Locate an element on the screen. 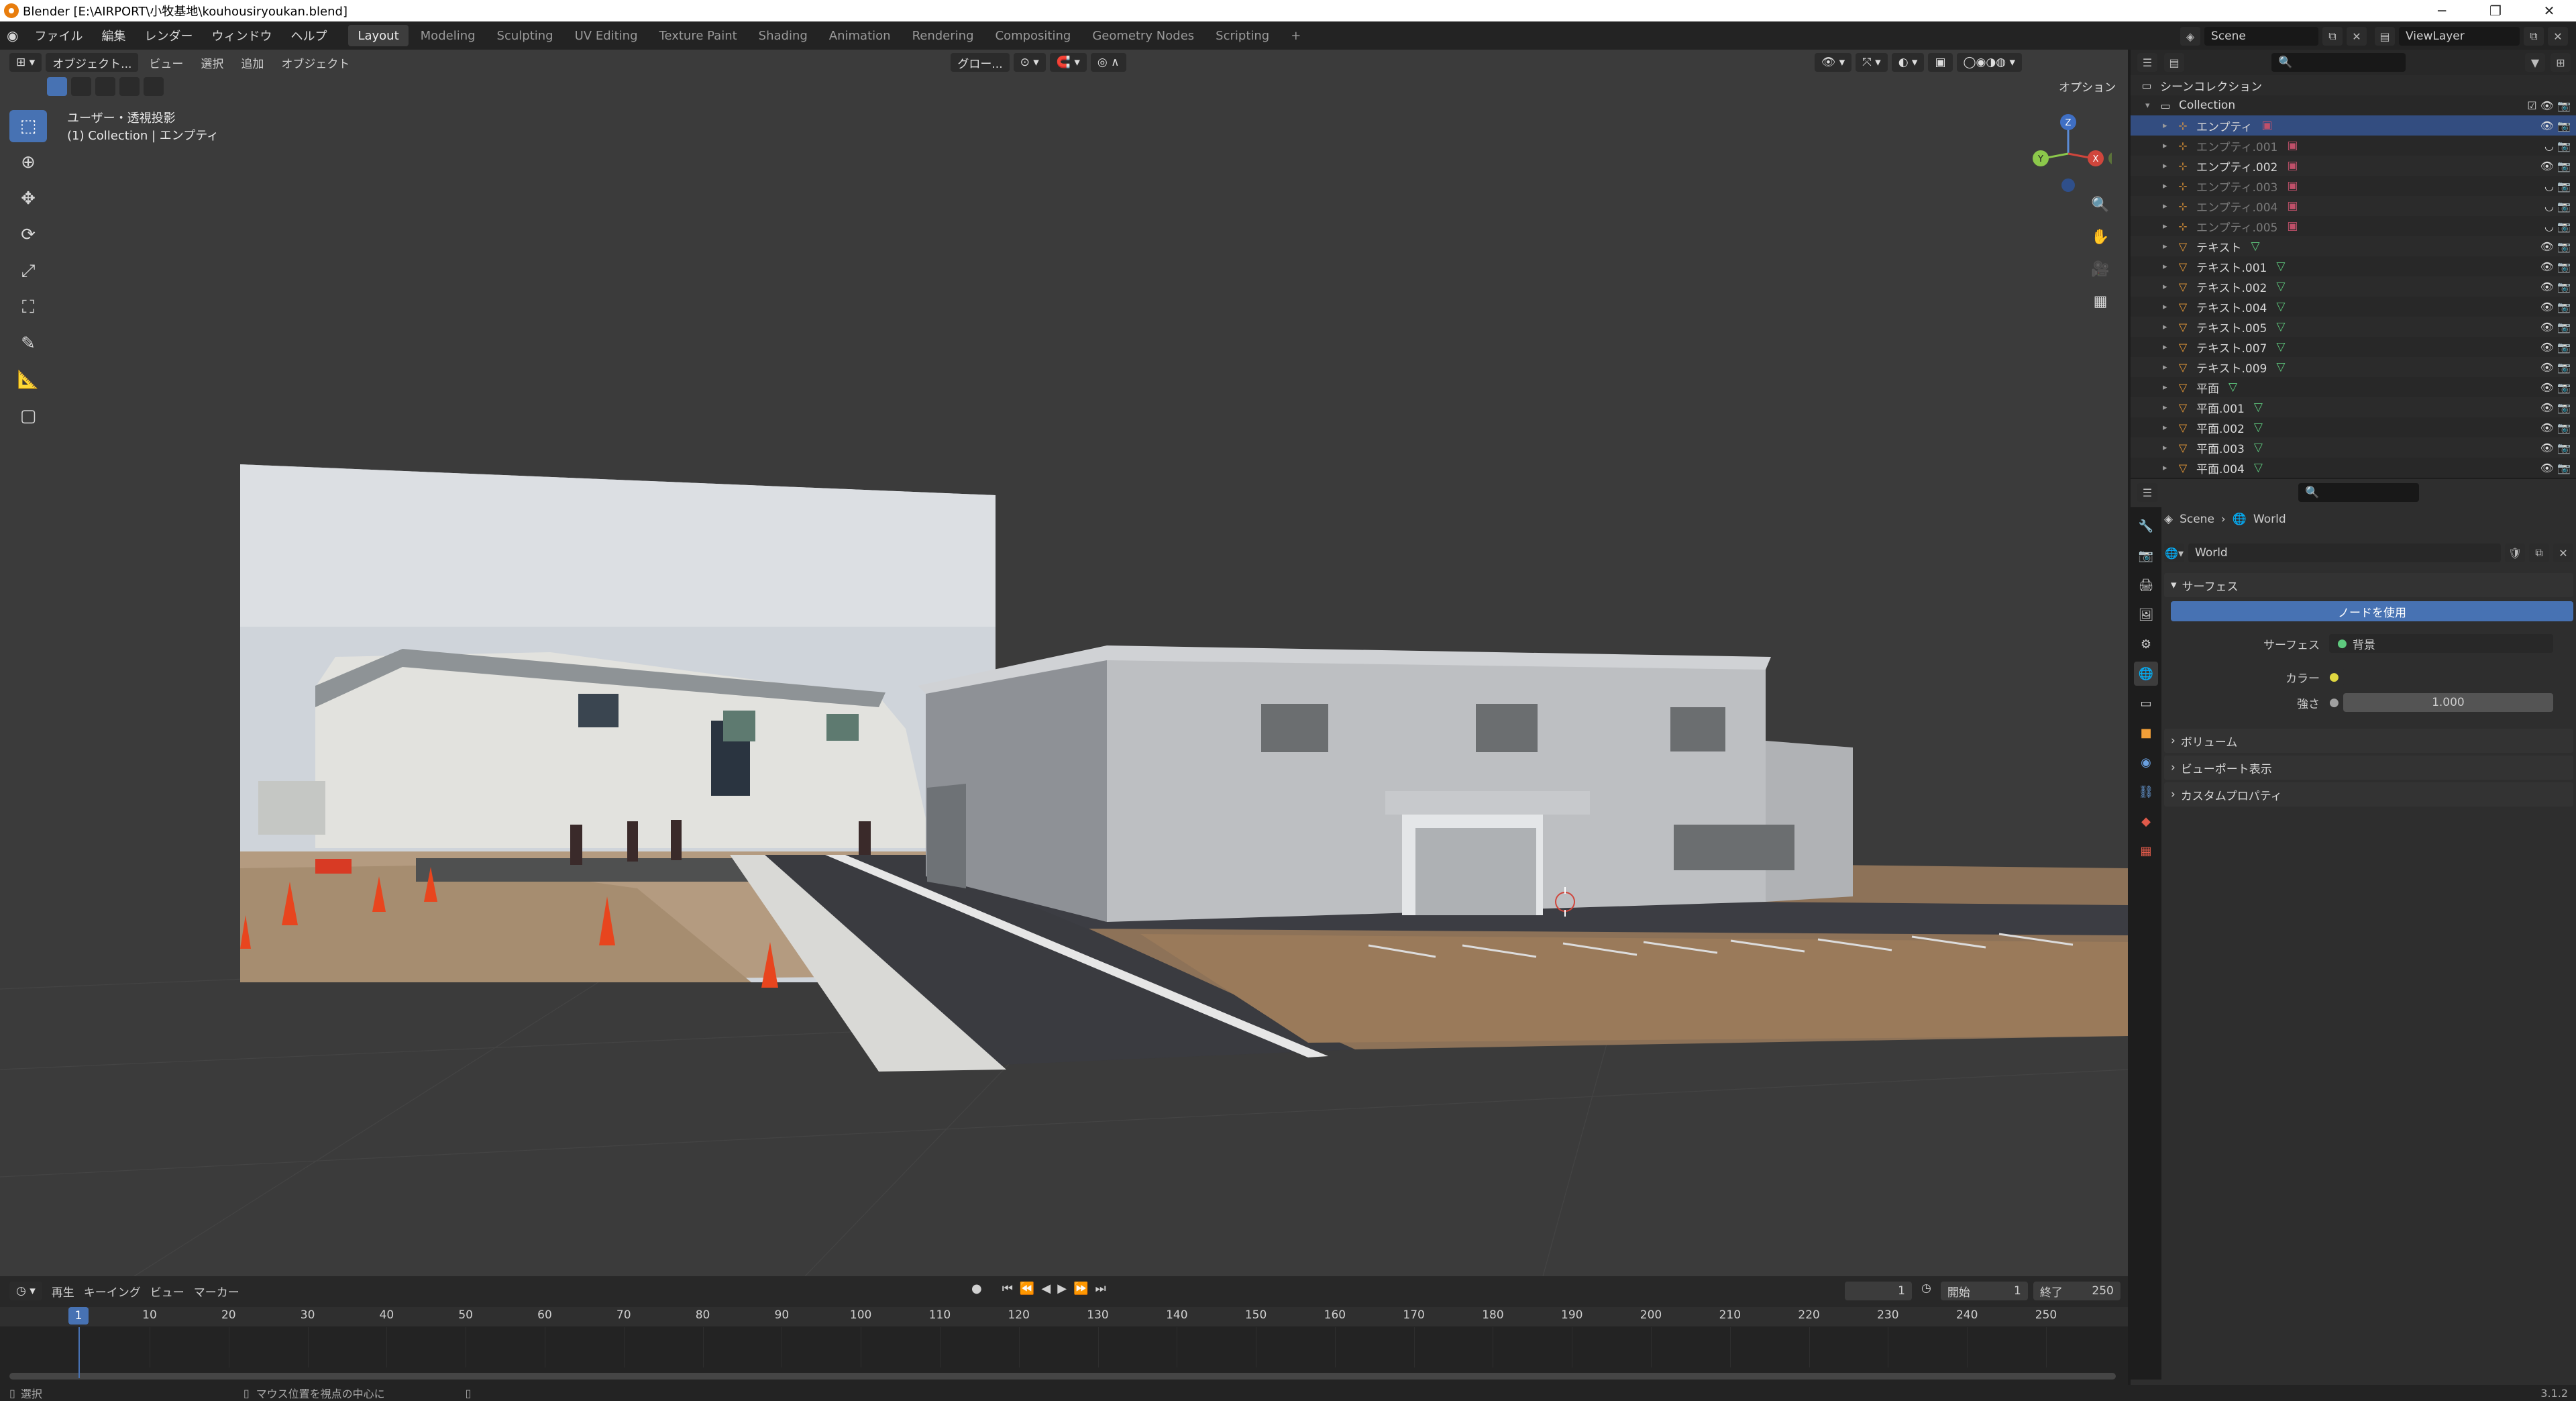 The width and height of the screenshot is (2576, 1401). menu-edit: 編集 is located at coordinates (113, 35).